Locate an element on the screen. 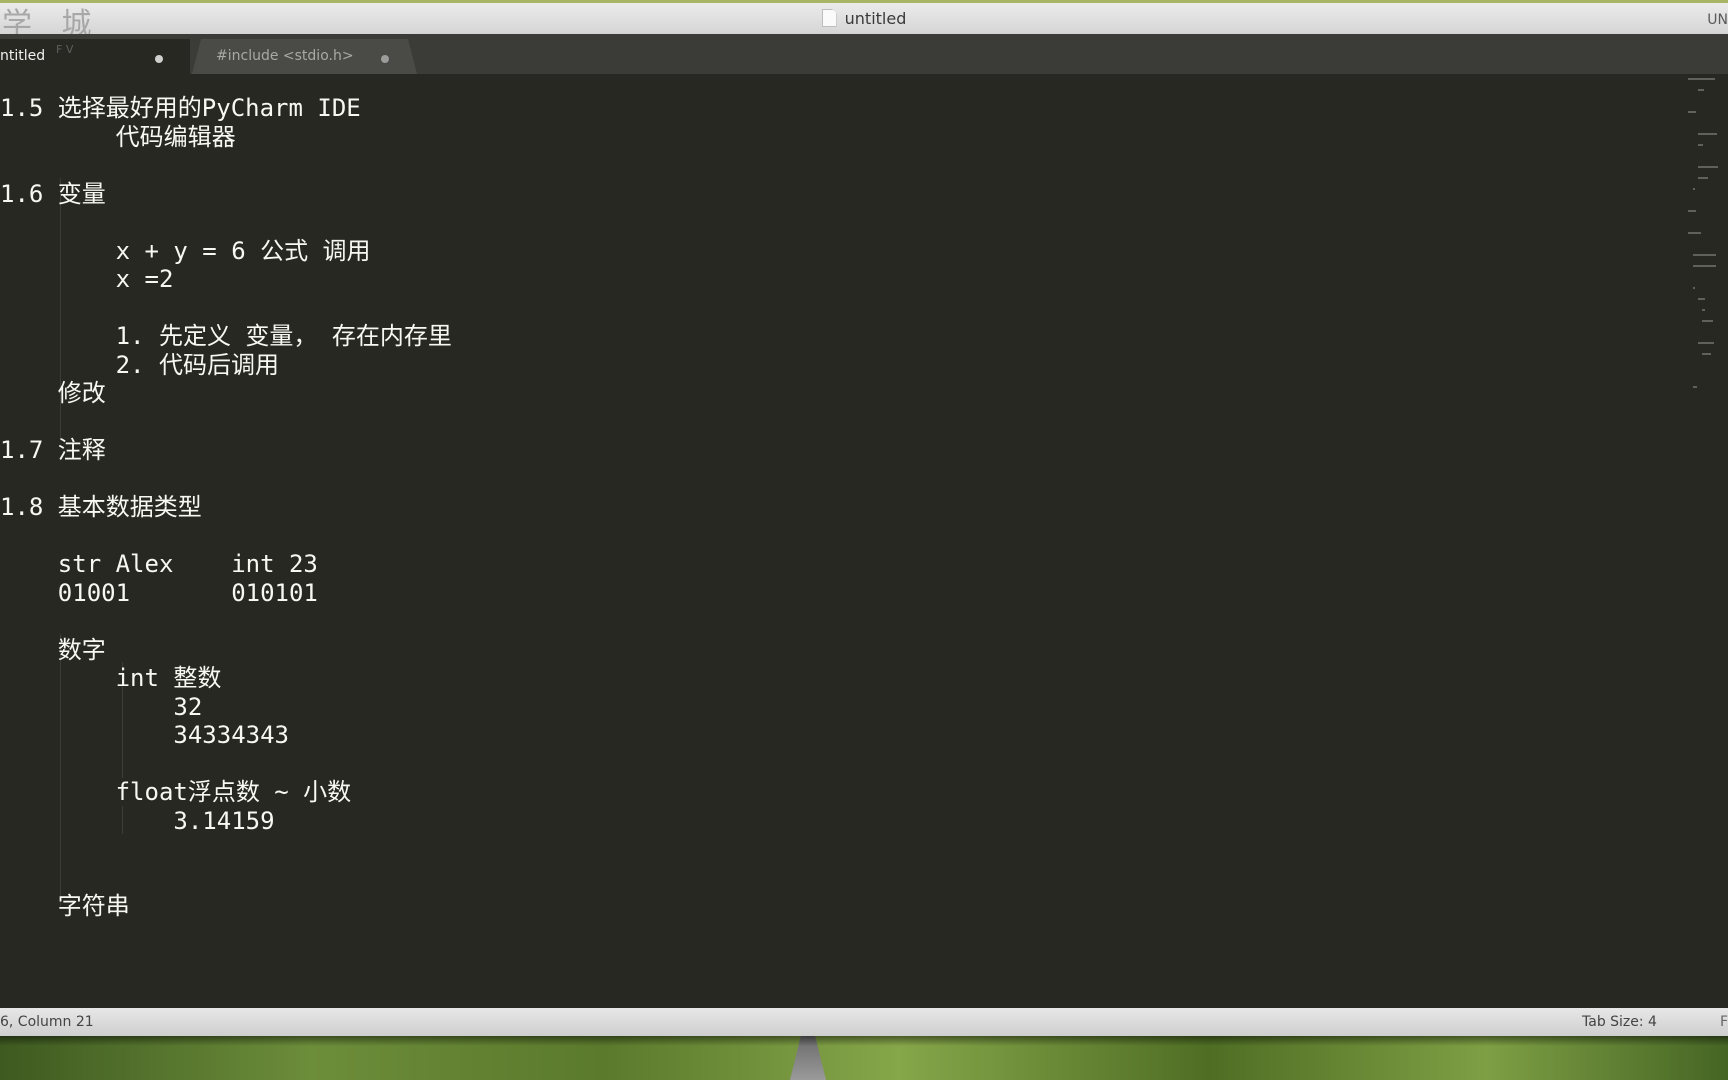  code-line: 1.5 选择最好用的PyCharm IDE is located at coordinates (226, 108).